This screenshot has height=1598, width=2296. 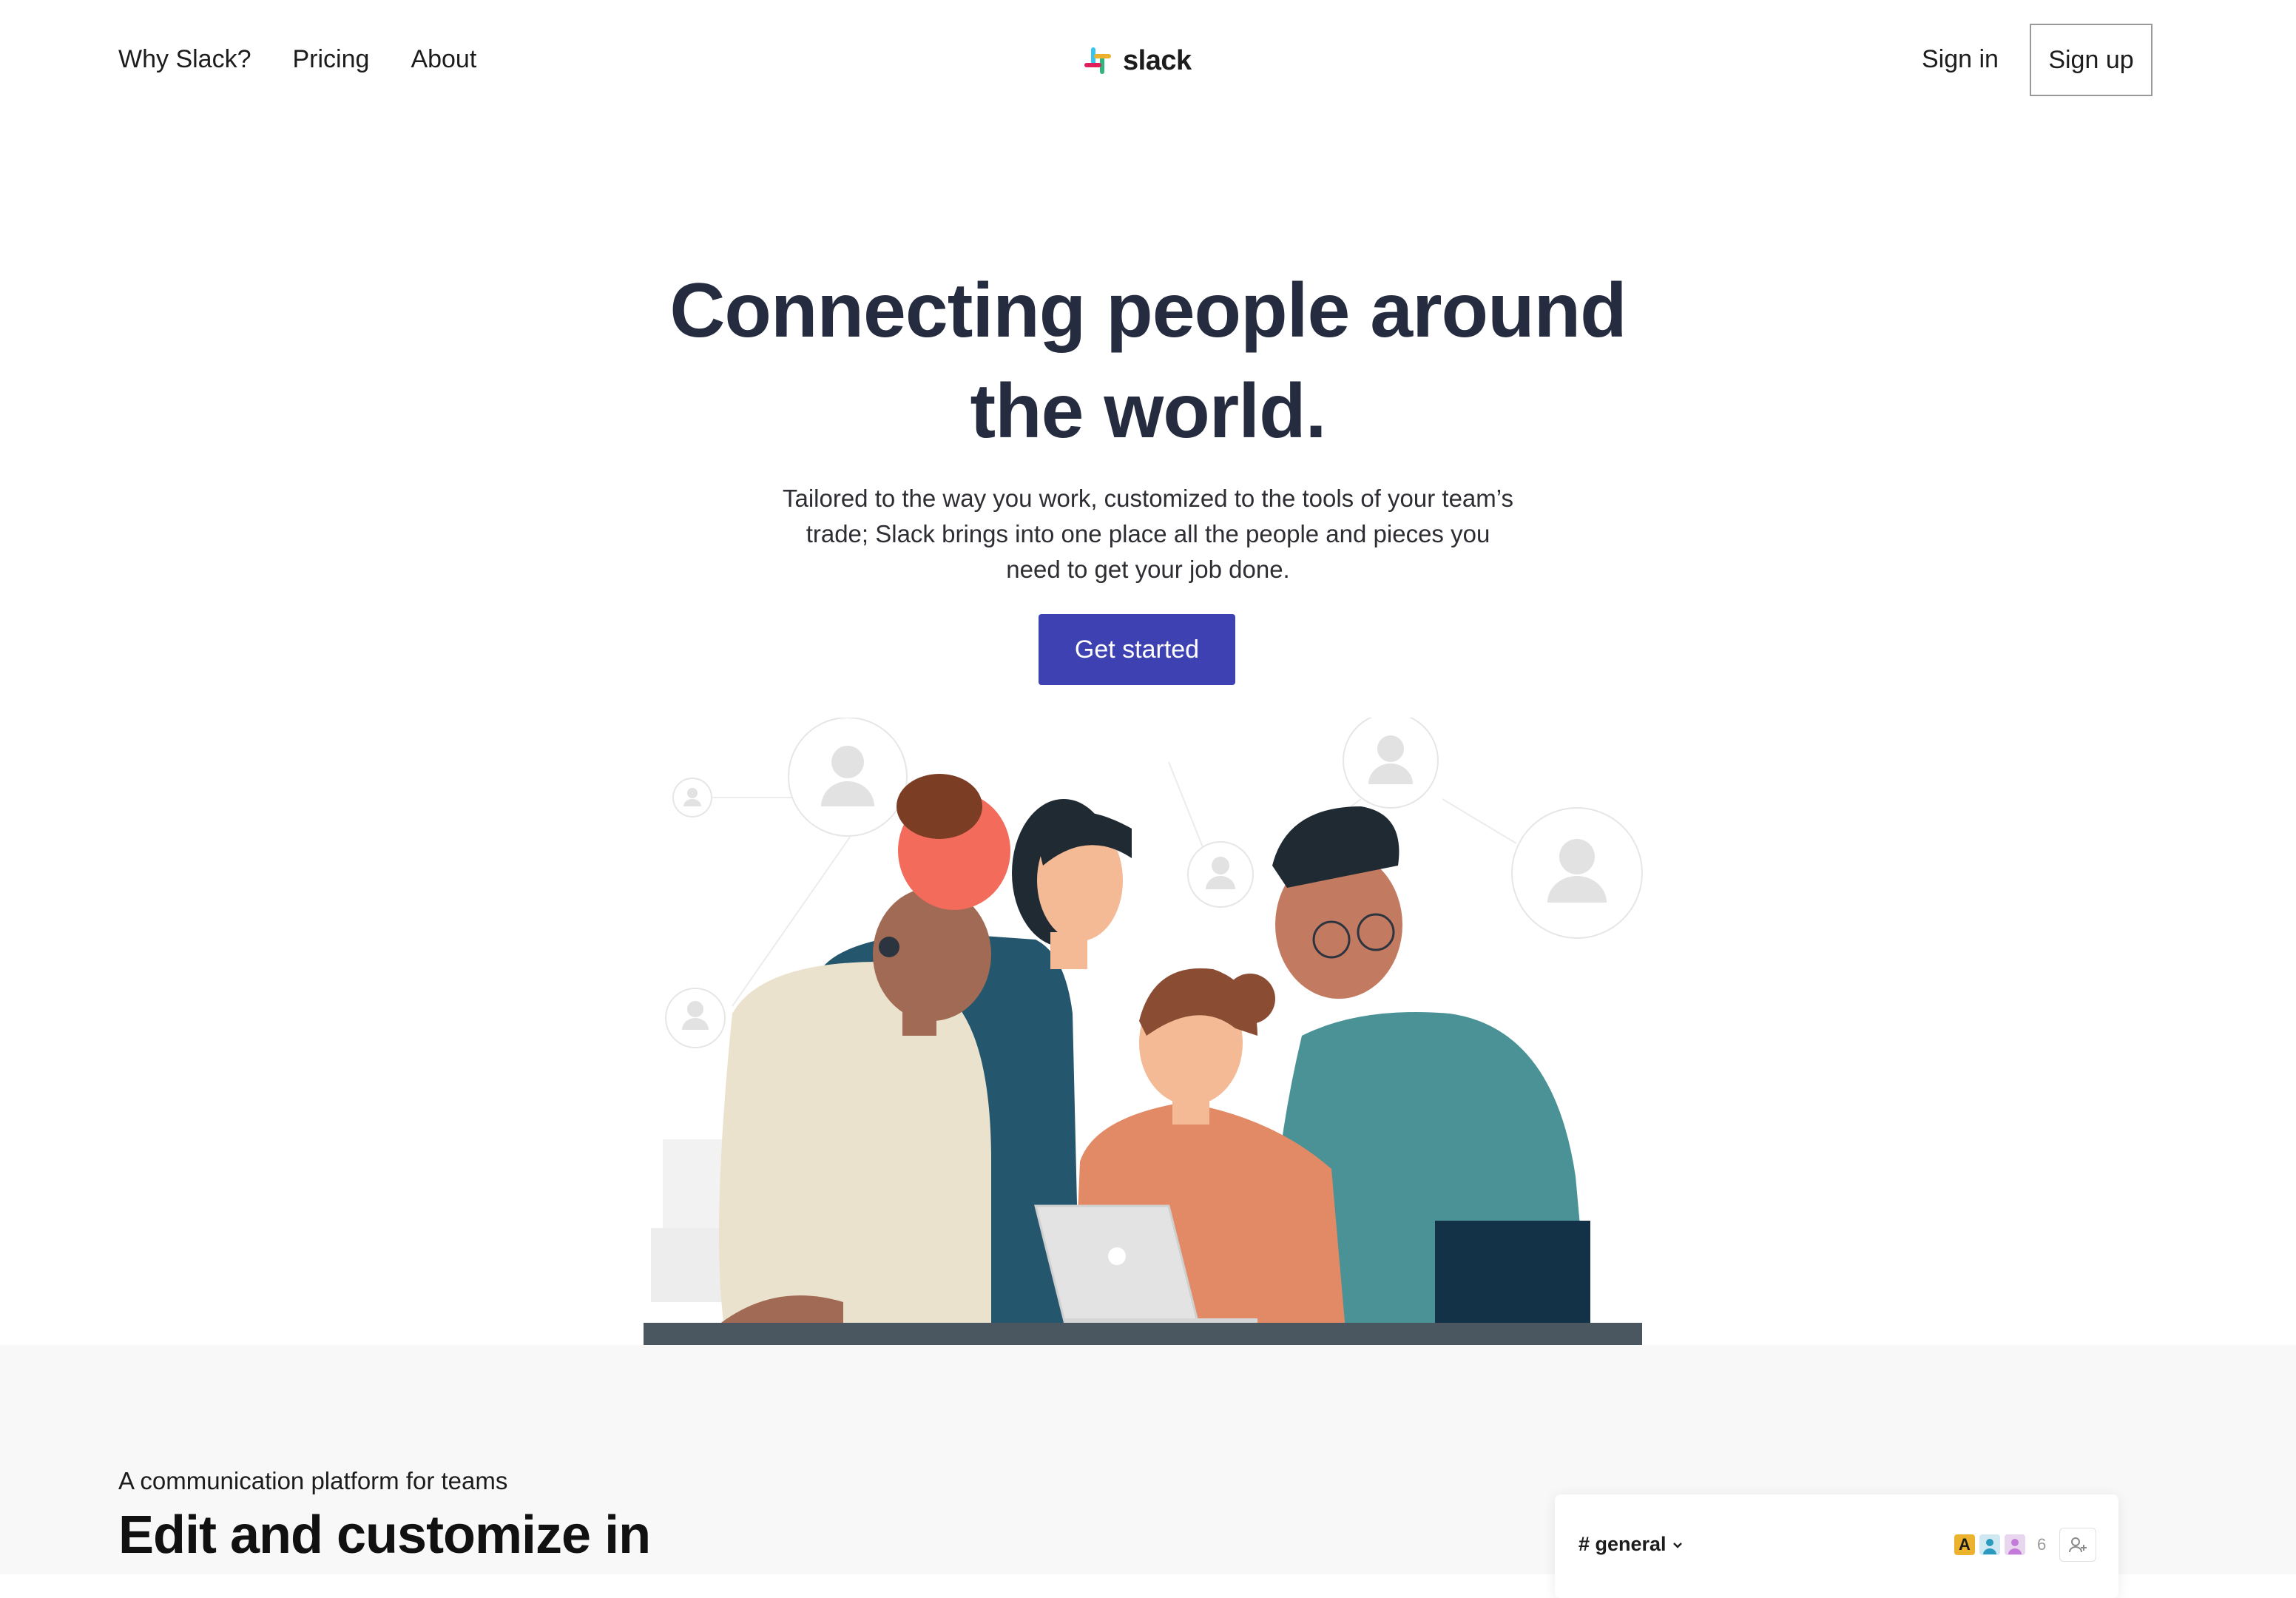 What do you see at coordinates (1965, 1544) in the screenshot?
I see `member-avatar: A` at bounding box center [1965, 1544].